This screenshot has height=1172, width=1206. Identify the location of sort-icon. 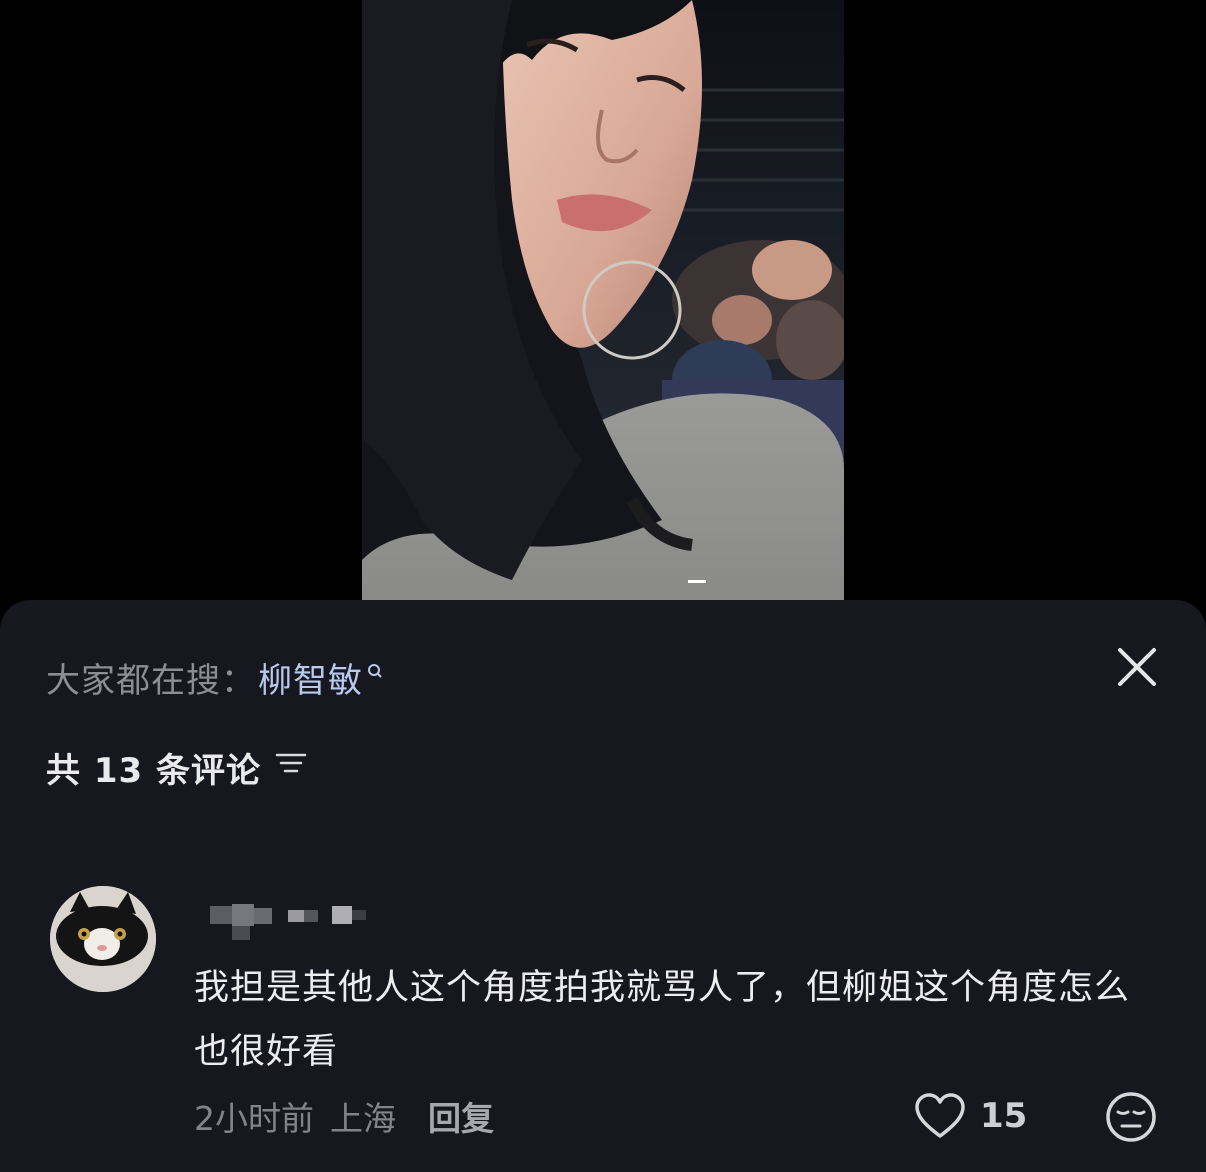
(291, 767).